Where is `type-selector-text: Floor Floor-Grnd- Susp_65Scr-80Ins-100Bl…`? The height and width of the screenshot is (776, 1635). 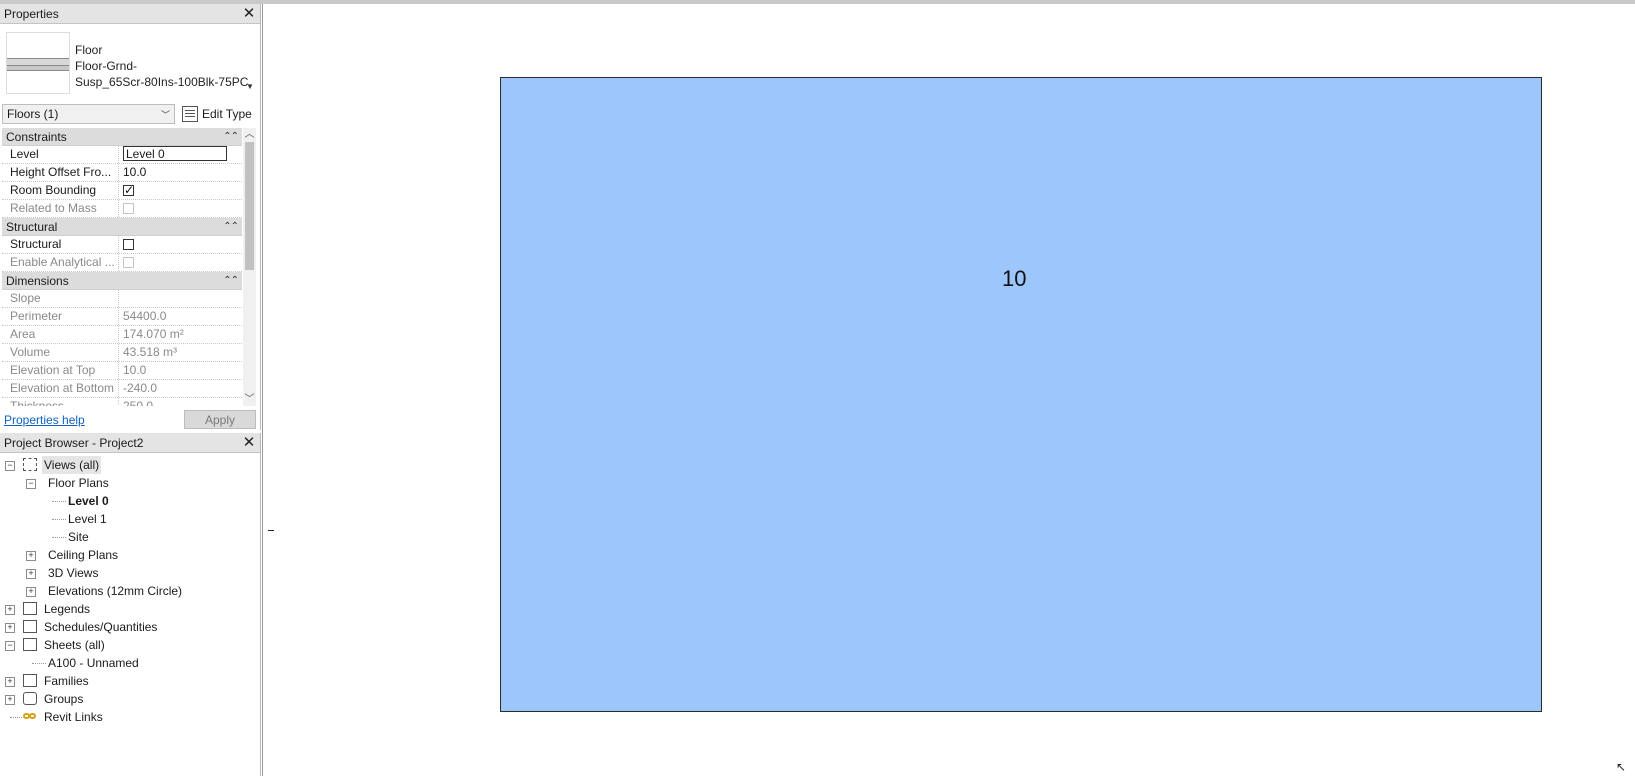 type-selector-text: Floor Floor-Grnd- Susp_65Scr-80Ins-100Bl… is located at coordinates (161, 66).